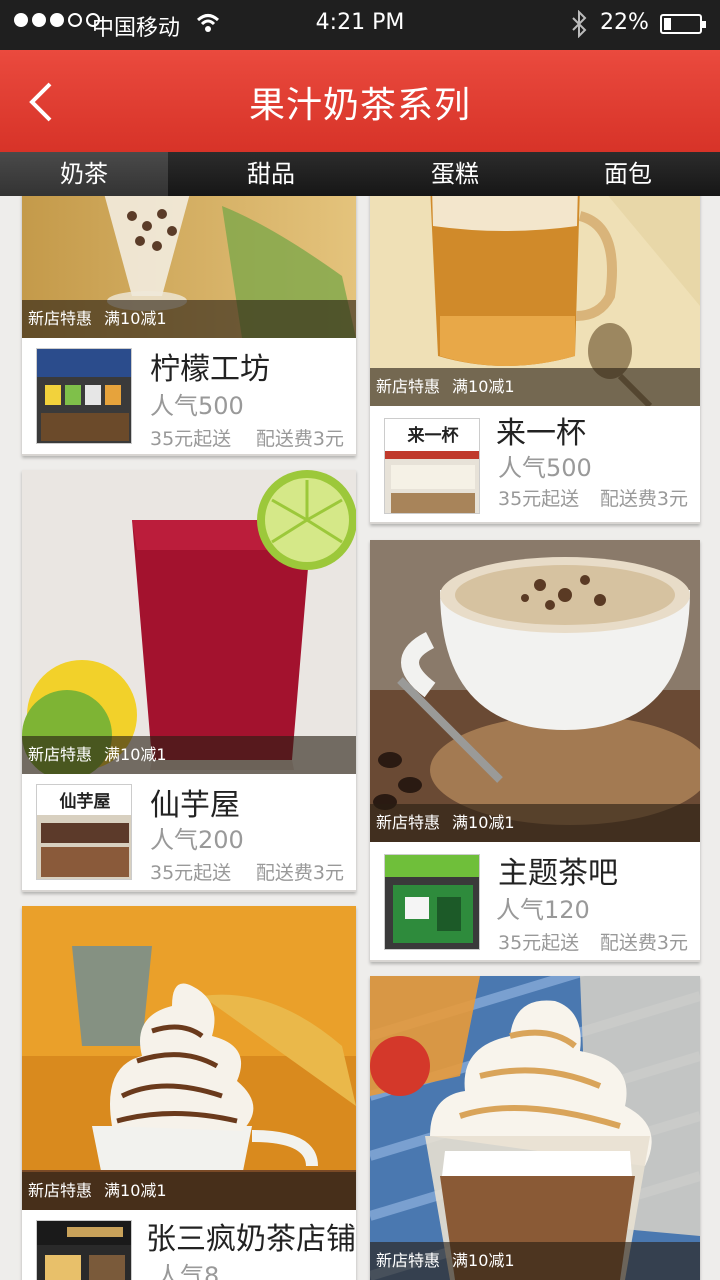  I want to click on tab-cake: 蛋糕, so click(455, 174).